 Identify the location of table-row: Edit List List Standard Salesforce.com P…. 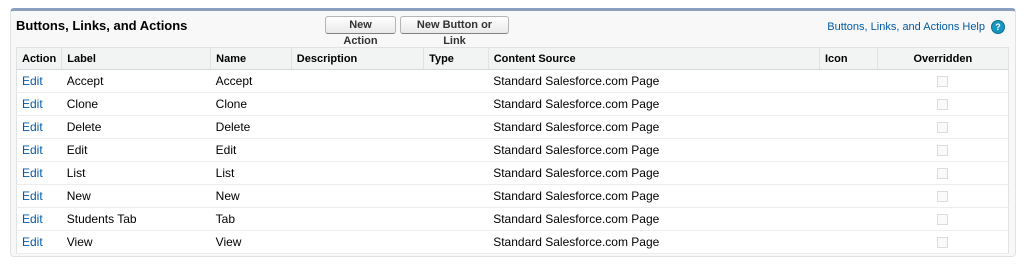
(512, 173).